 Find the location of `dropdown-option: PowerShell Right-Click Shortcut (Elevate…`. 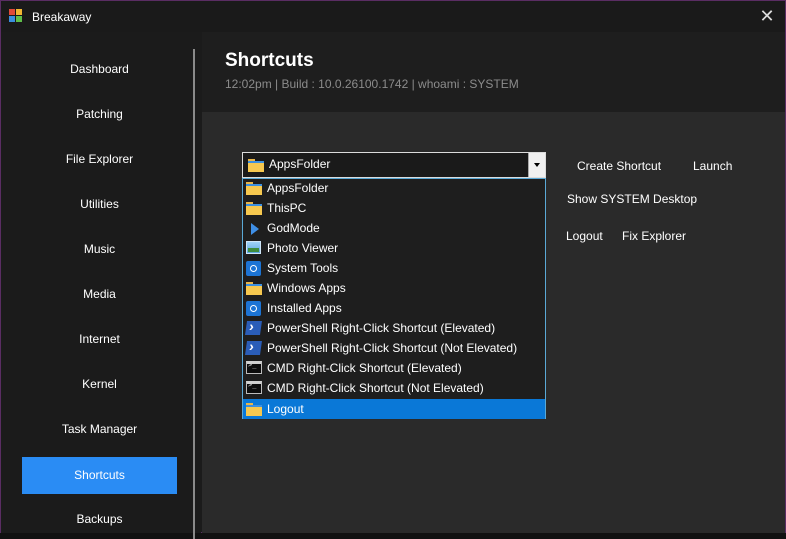

dropdown-option: PowerShell Right-Click Shortcut (Elevate… is located at coordinates (394, 328).